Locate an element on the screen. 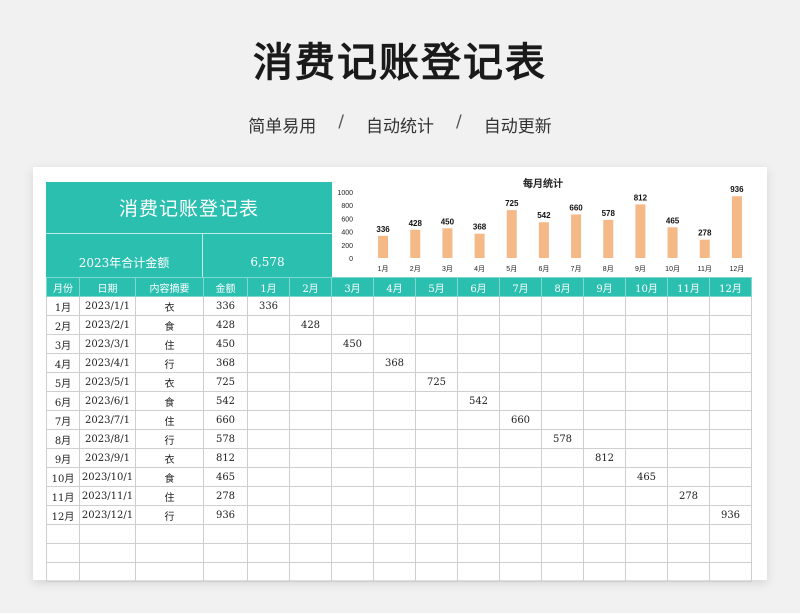 The width and height of the screenshot is (800, 613). date-cell: 2023/7/1 is located at coordinates (107, 420).